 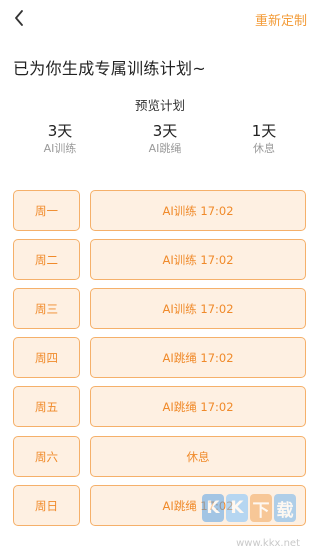 I want to click on plan-summary: 3天 AI训练 3天 AI跳绳 1天 休息, so click(x=160, y=141).